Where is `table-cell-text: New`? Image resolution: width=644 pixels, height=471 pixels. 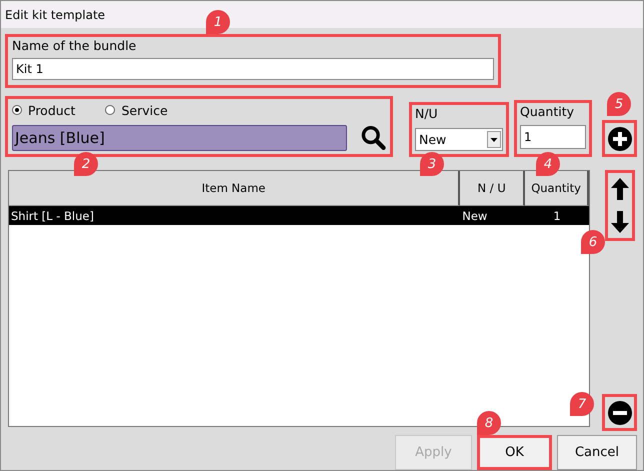
table-cell-text: New is located at coordinates (474, 216).